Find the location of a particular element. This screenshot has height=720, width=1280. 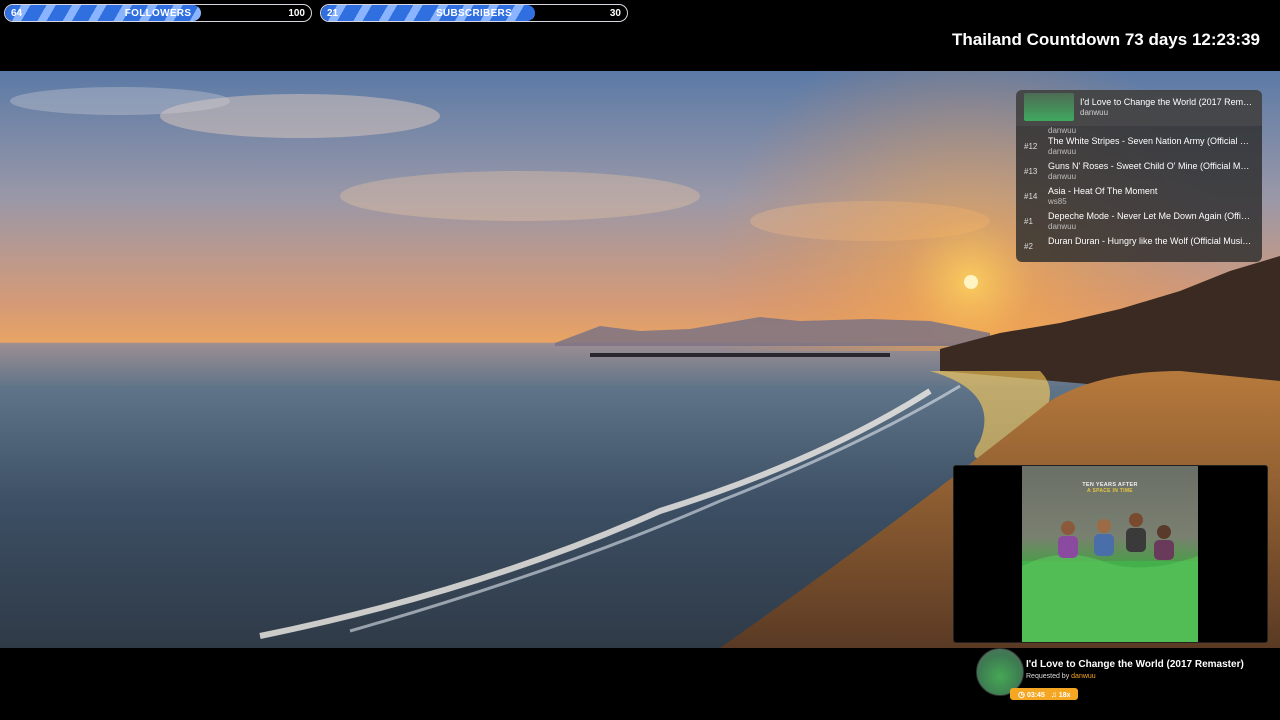

subscribers-max: 30 is located at coordinates (615, 13).